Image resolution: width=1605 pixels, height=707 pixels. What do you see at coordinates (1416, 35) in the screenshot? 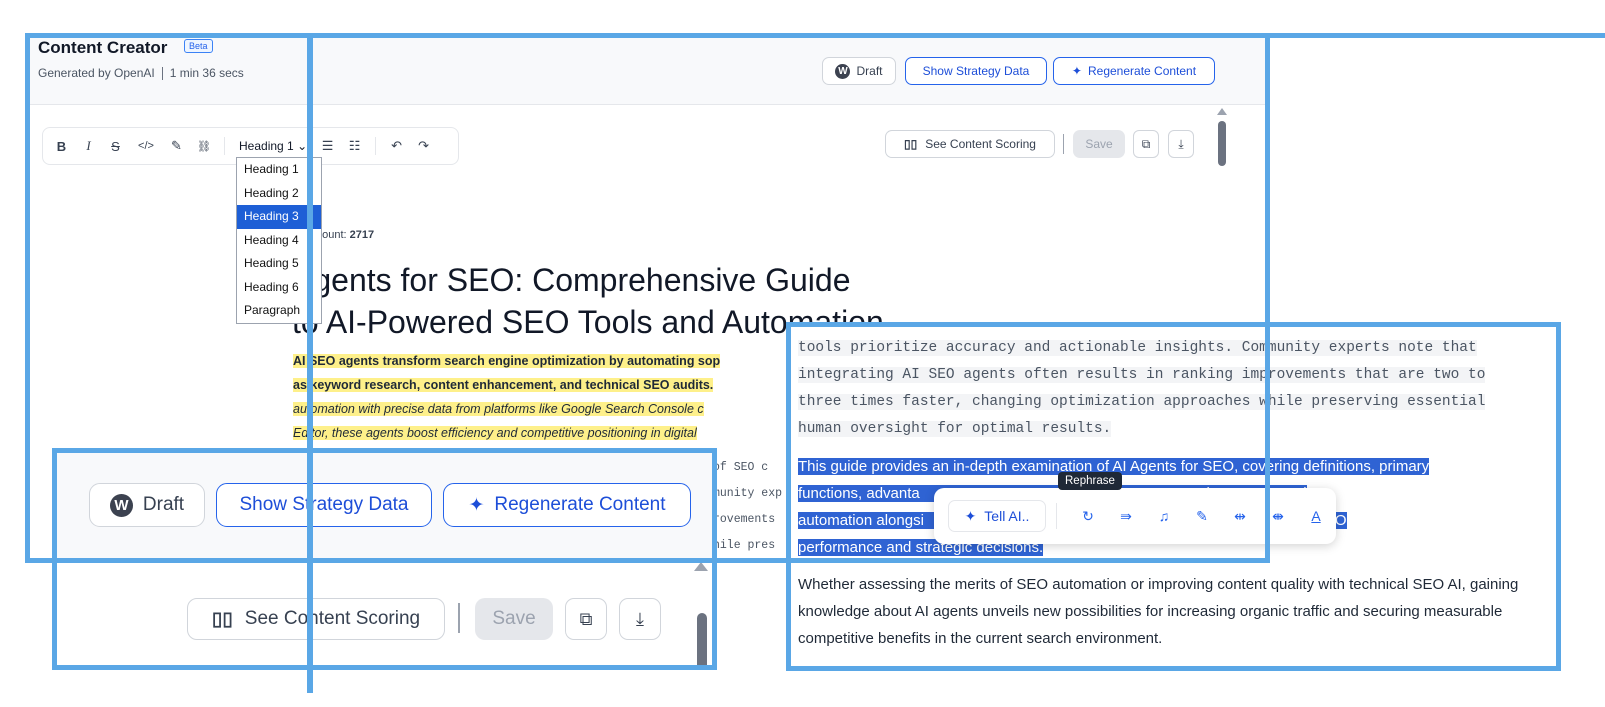
I see `annotation-frame-line` at bounding box center [1416, 35].